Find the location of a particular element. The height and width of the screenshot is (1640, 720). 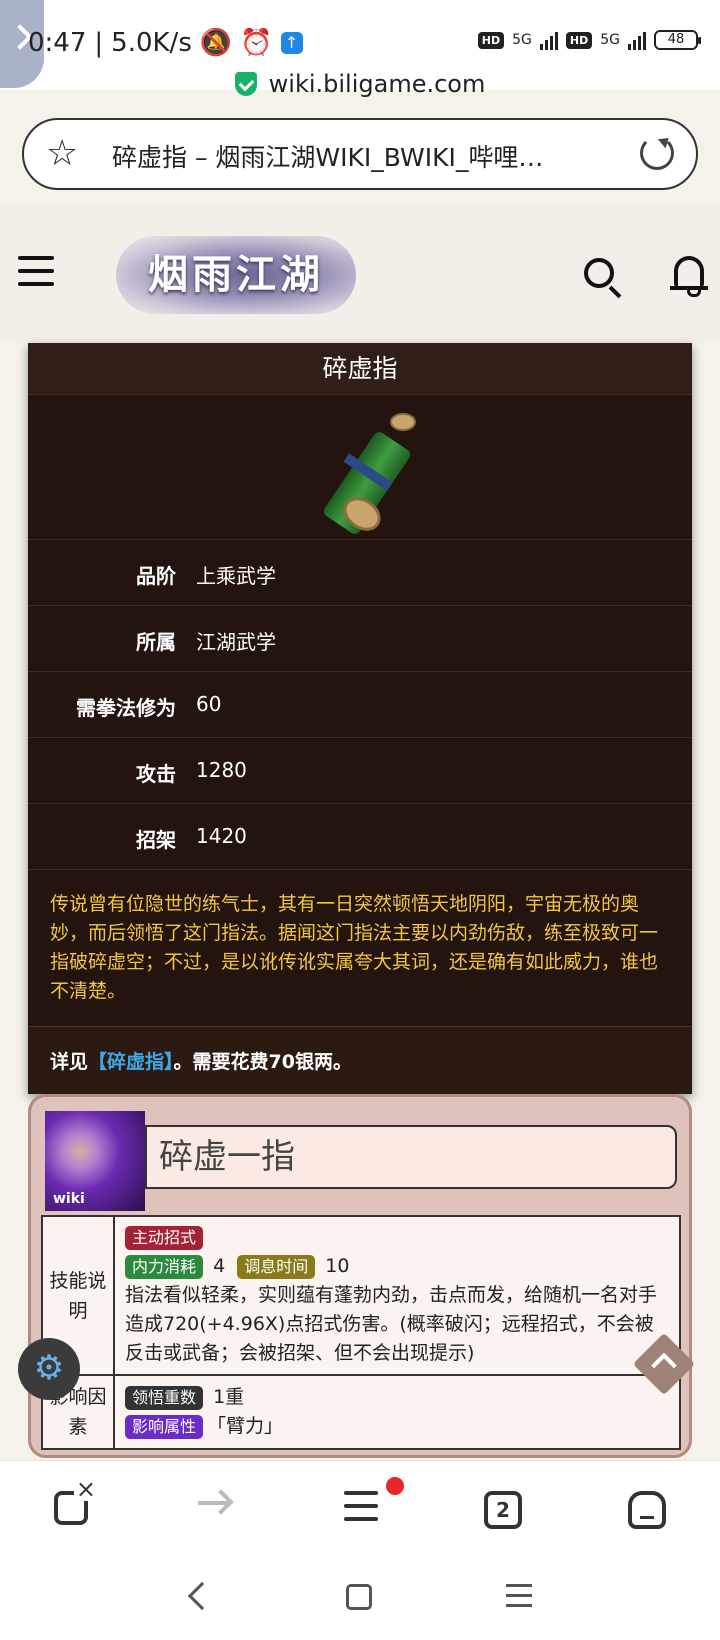

site-header: 烟雨江湖 is located at coordinates (360, 274).